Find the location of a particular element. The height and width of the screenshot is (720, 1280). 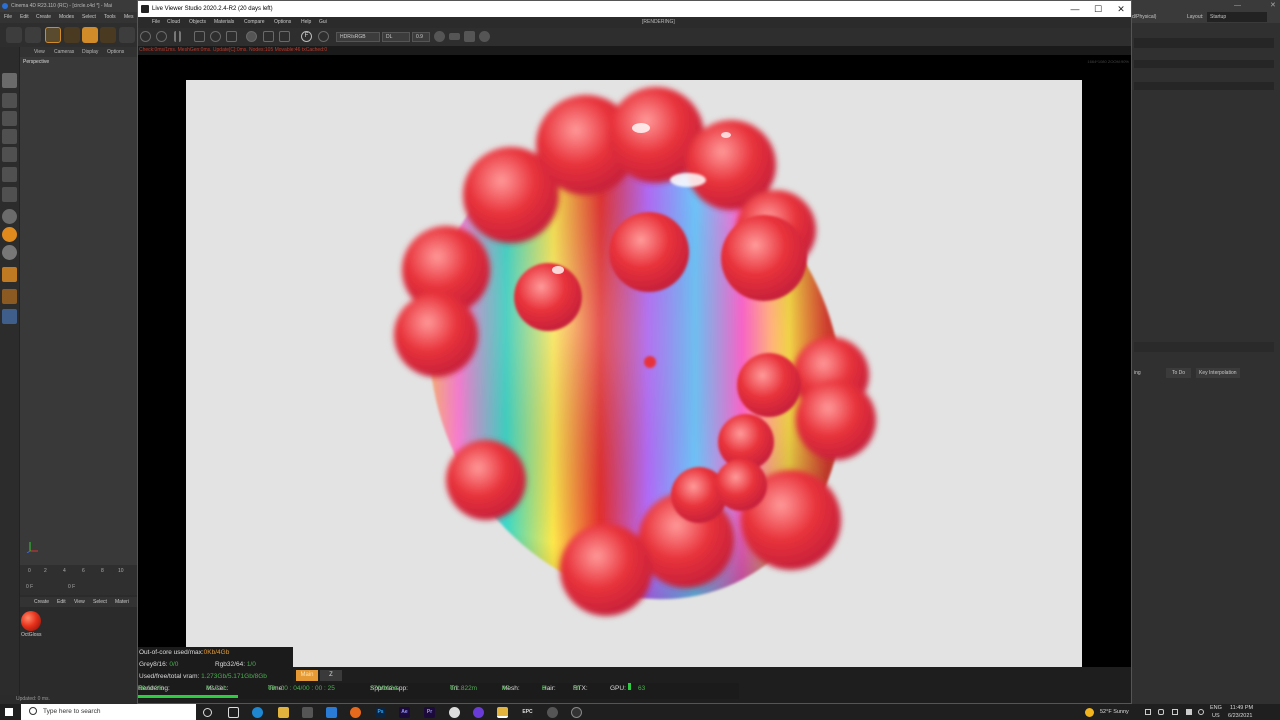

coordinate-system-icon is located at coordinates (127, 35).